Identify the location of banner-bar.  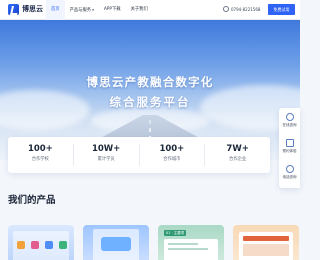
(266, 238).